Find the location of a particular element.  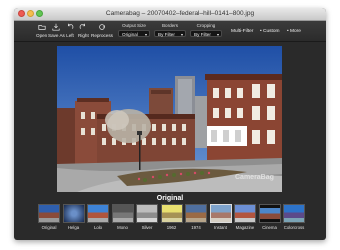

more-label: More is located at coordinates (295, 31).